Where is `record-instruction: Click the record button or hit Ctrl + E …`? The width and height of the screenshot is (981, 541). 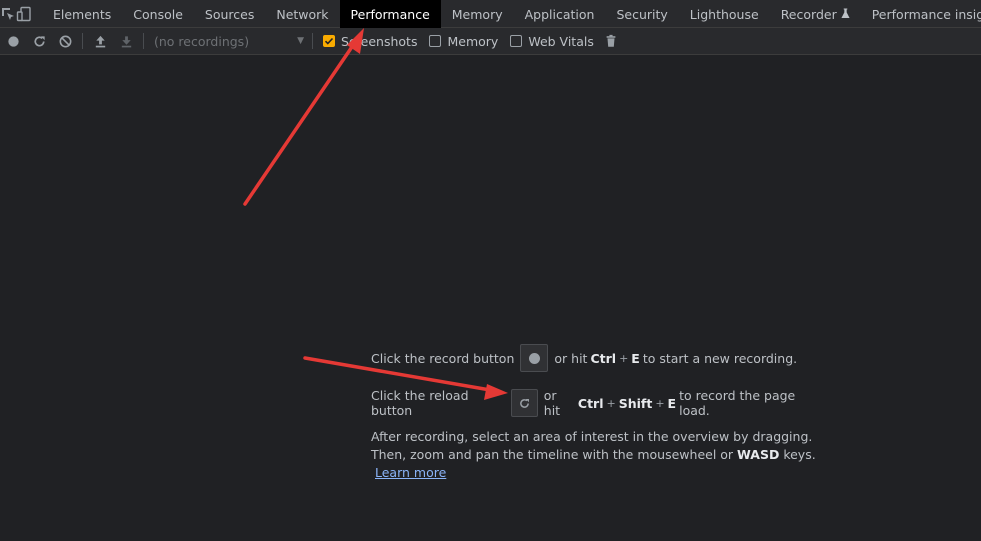 record-instruction: Click the record button or hit Ctrl + E … is located at coordinates (596, 358).